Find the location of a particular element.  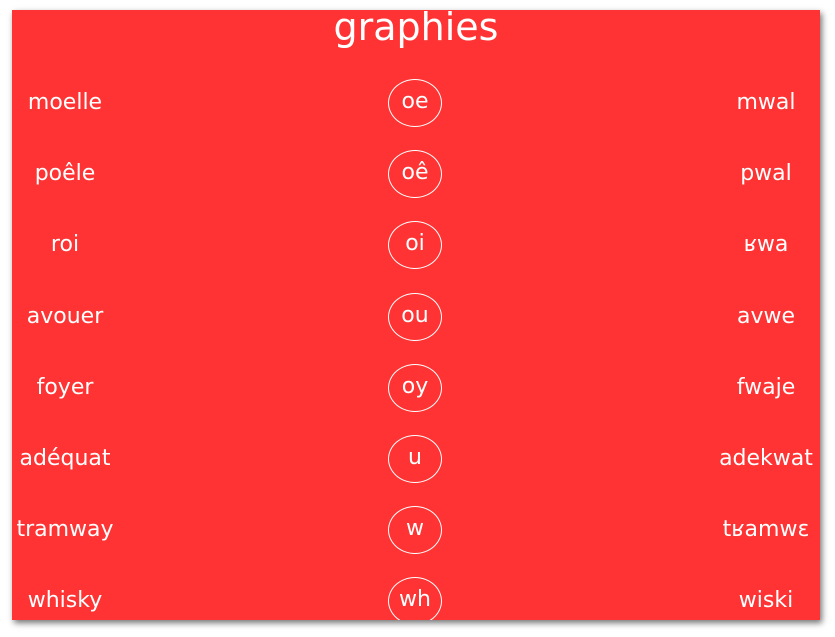

phonetic-transcription: avwe is located at coordinates (766, 316).